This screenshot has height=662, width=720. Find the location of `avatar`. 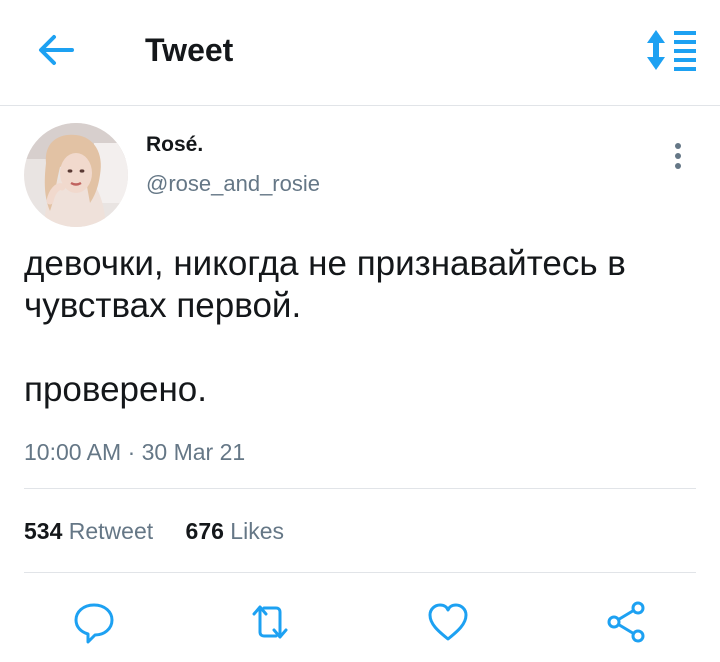

avatar is located at coordinates (76, 175).